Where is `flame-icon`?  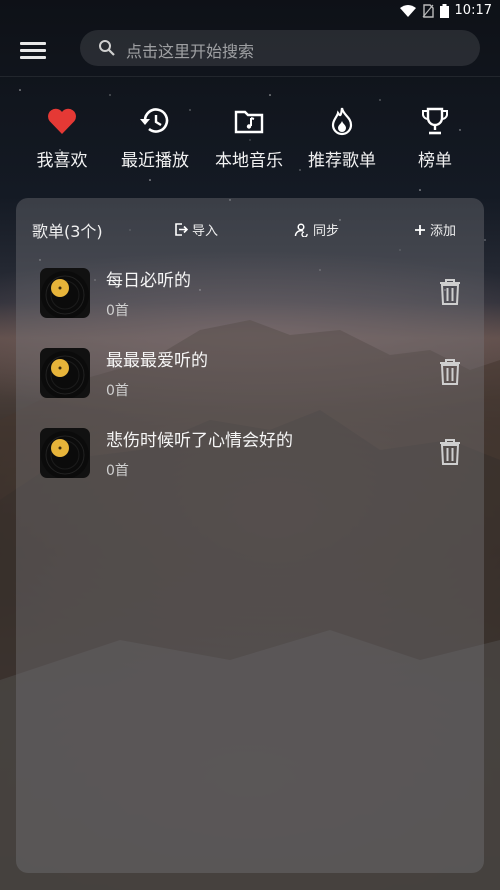
flame-icon is located at coordinates (342, 121).